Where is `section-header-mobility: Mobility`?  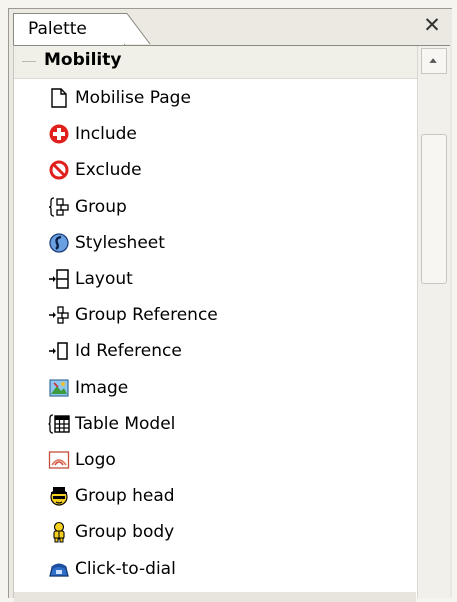
section-header-mobility: Mobility is located at coordinates (232, 62).